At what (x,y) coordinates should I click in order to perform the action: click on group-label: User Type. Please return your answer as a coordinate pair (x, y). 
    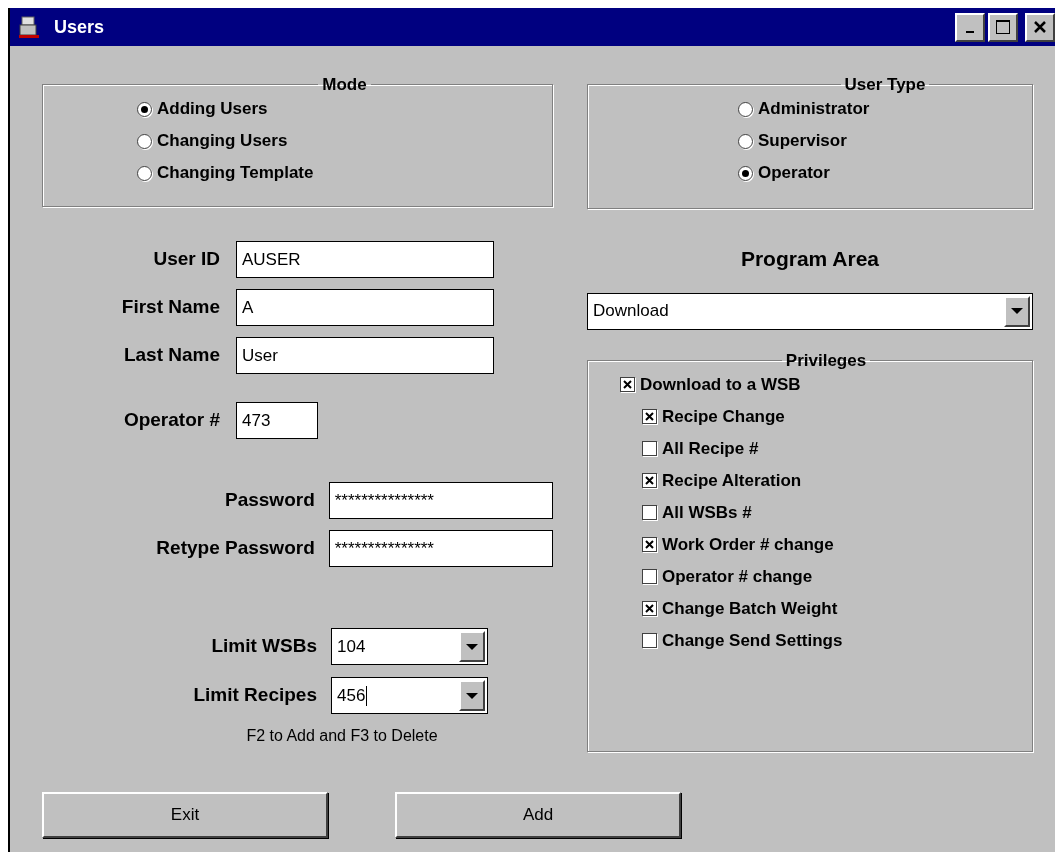
    Looking at the image, I should click on (885, 84).